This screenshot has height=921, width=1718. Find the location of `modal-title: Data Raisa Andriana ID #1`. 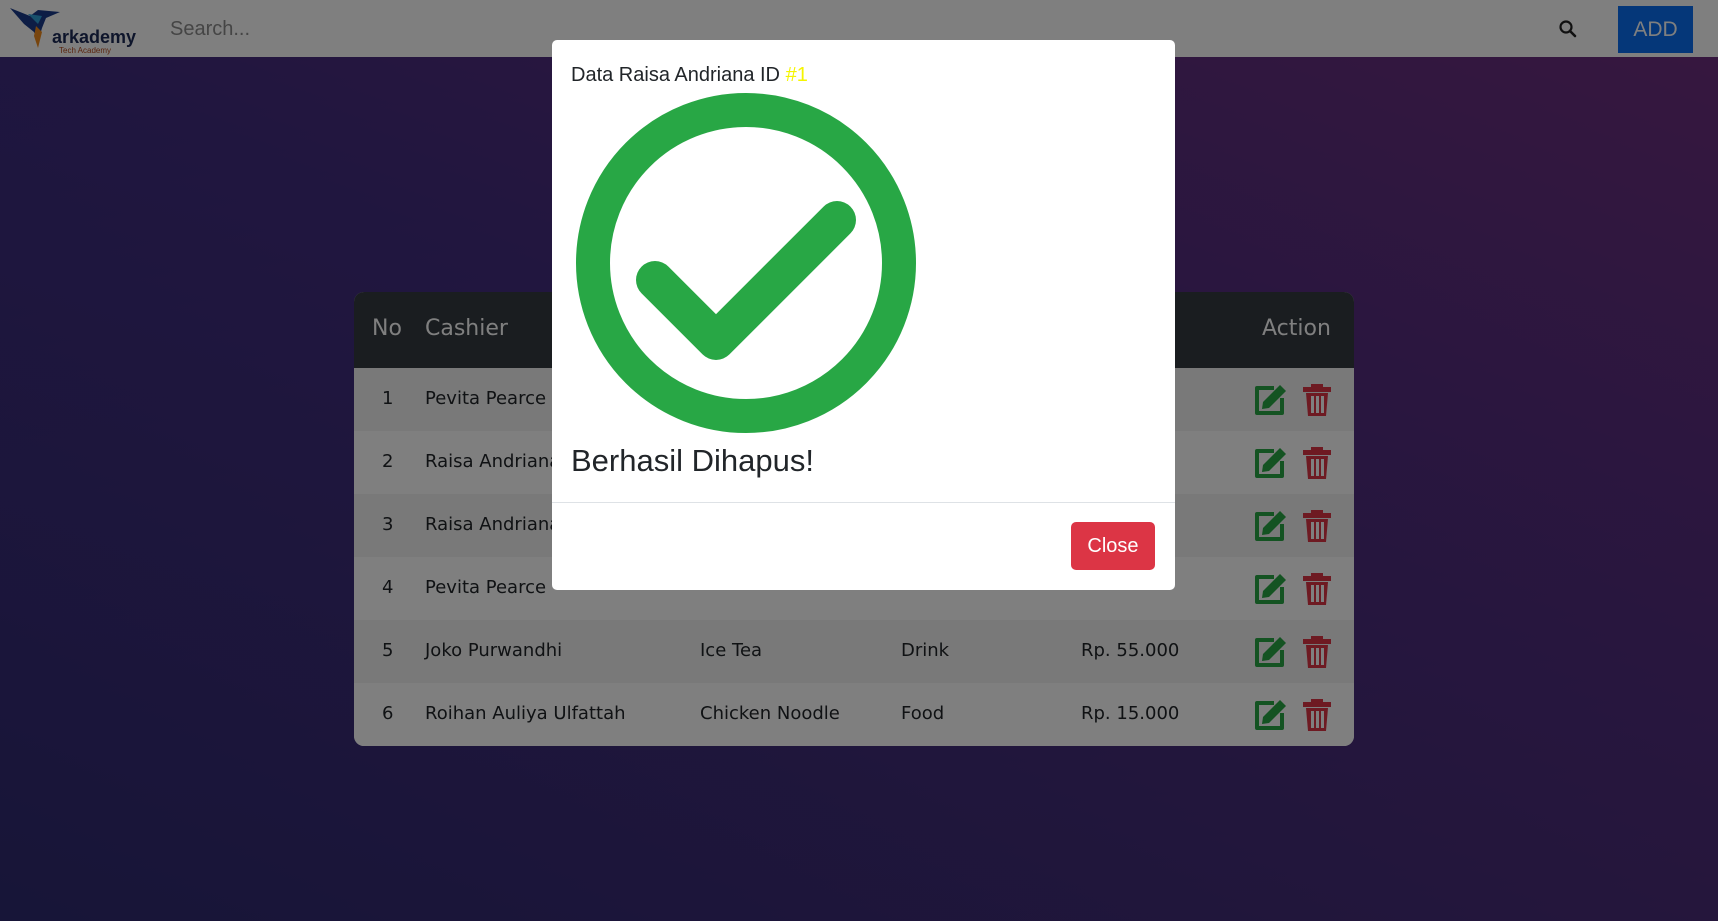

modal-title: Data Raisa Andriana ID #1 is located at coordinates (689, 75).